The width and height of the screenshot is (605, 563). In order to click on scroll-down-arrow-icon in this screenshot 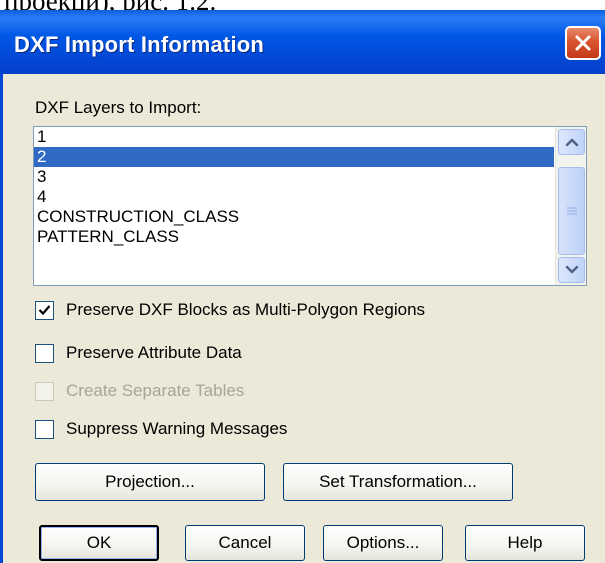, I will do `click(571, 269)`.